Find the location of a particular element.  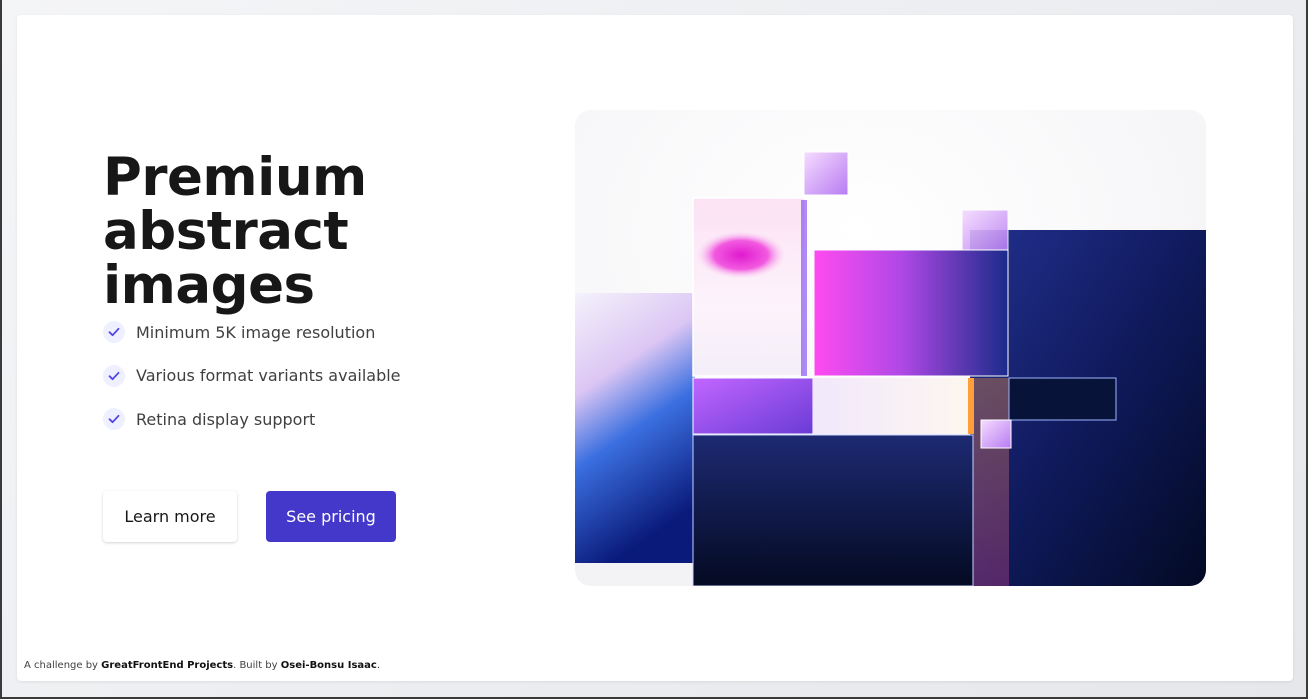

footer-suffix: . is located at coordinates (378, 665).